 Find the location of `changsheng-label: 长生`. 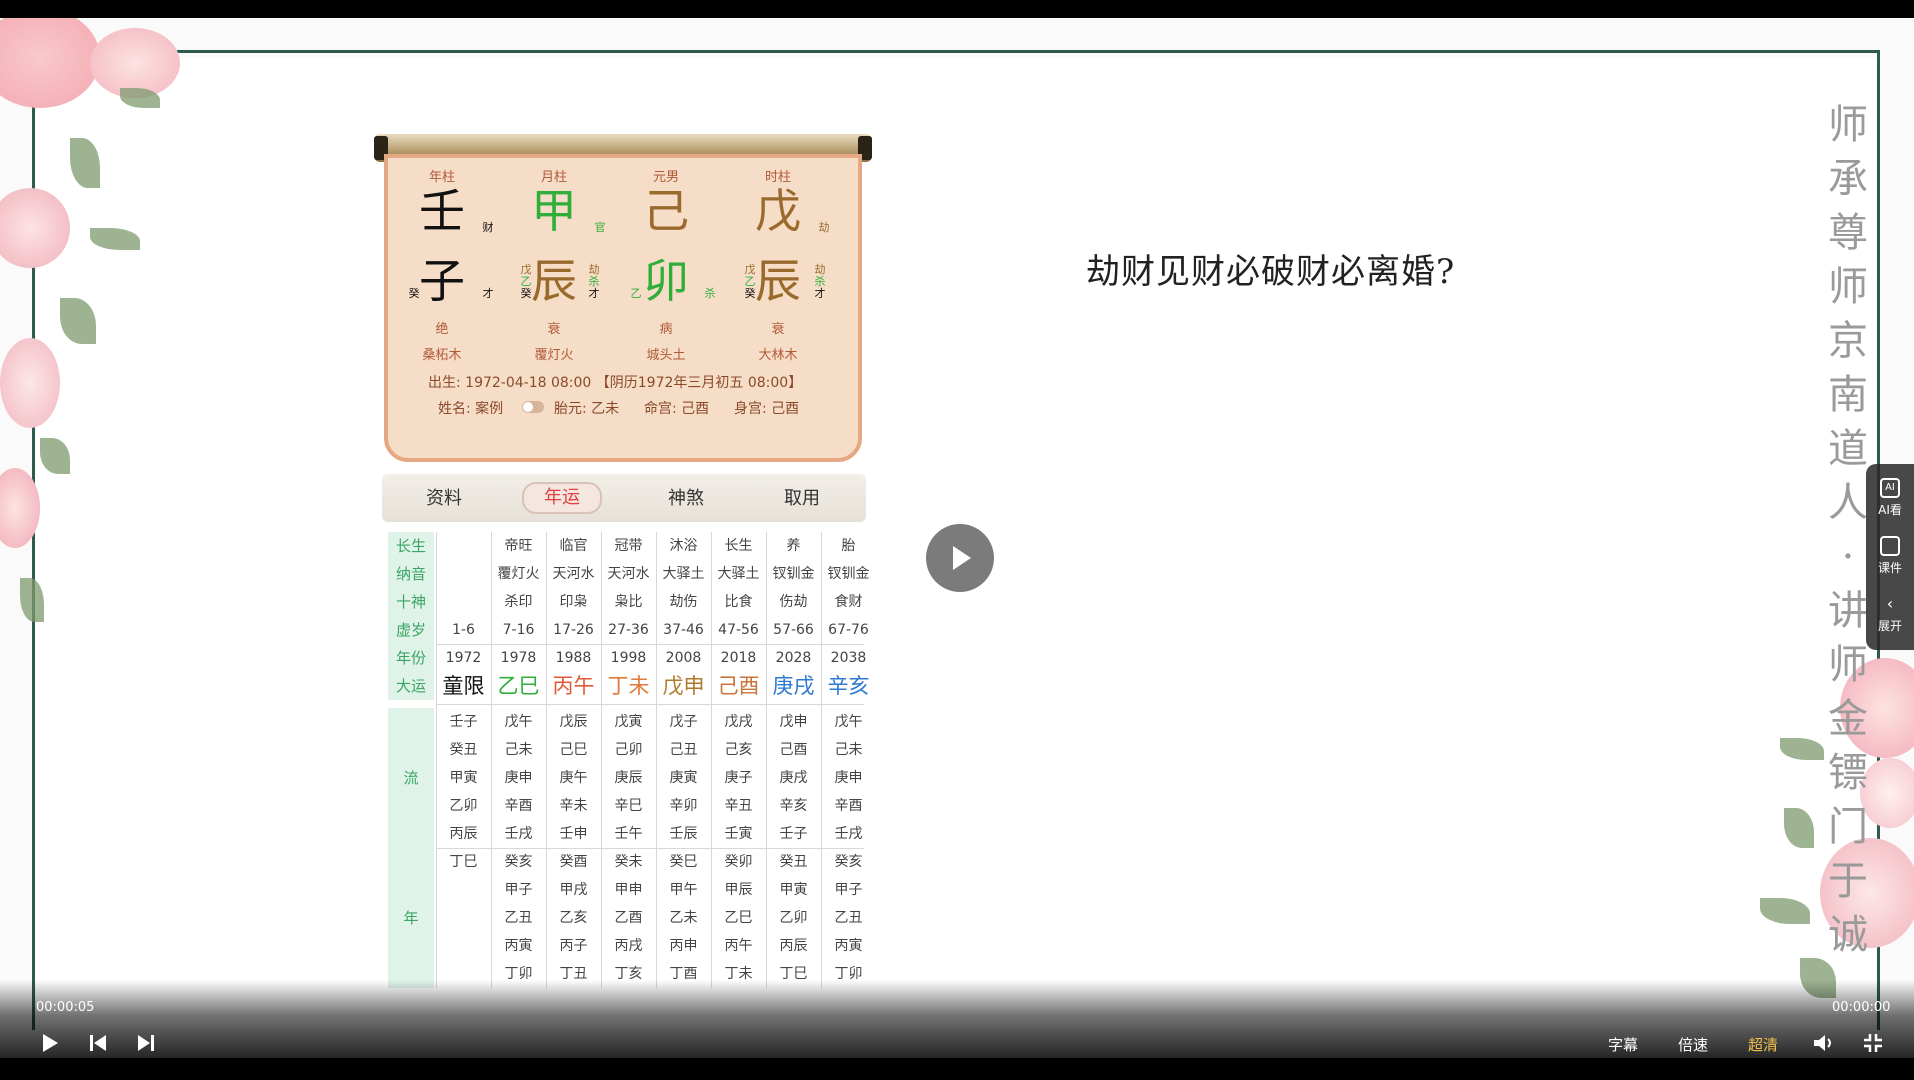

changsheng-label: 长生 is located at coordinates (411, 546).